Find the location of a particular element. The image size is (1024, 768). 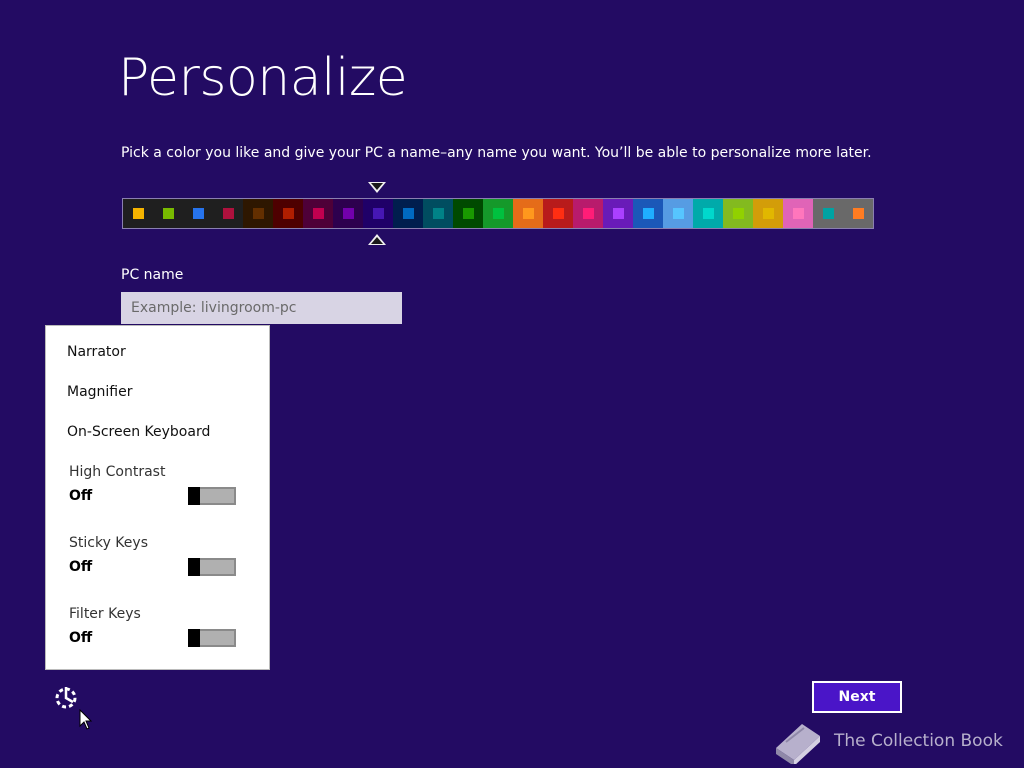

next-button: Next is located at coordinates (857, 697).